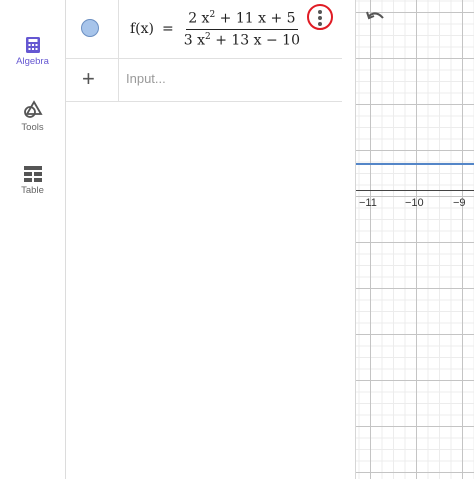 The width and height of the screenshot is (474, 479). Describe the element at coordinates (226, 78) in the screenshot. I see `algebra-input` at that location.